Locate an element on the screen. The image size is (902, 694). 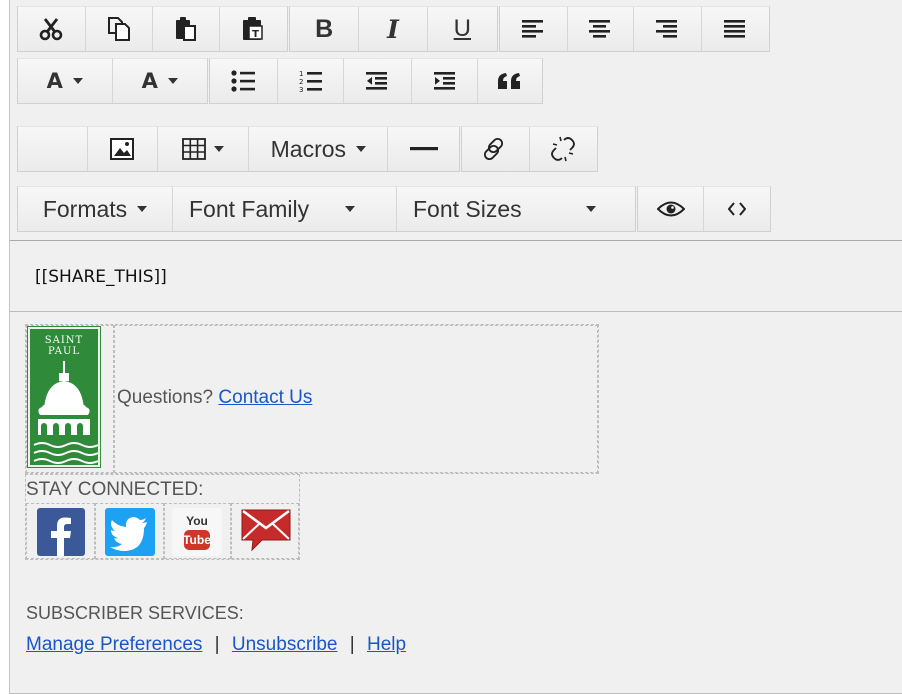
subscriber-links: Manage Preferences | Unsubscribe | Help is located at coordinates (216, 645).